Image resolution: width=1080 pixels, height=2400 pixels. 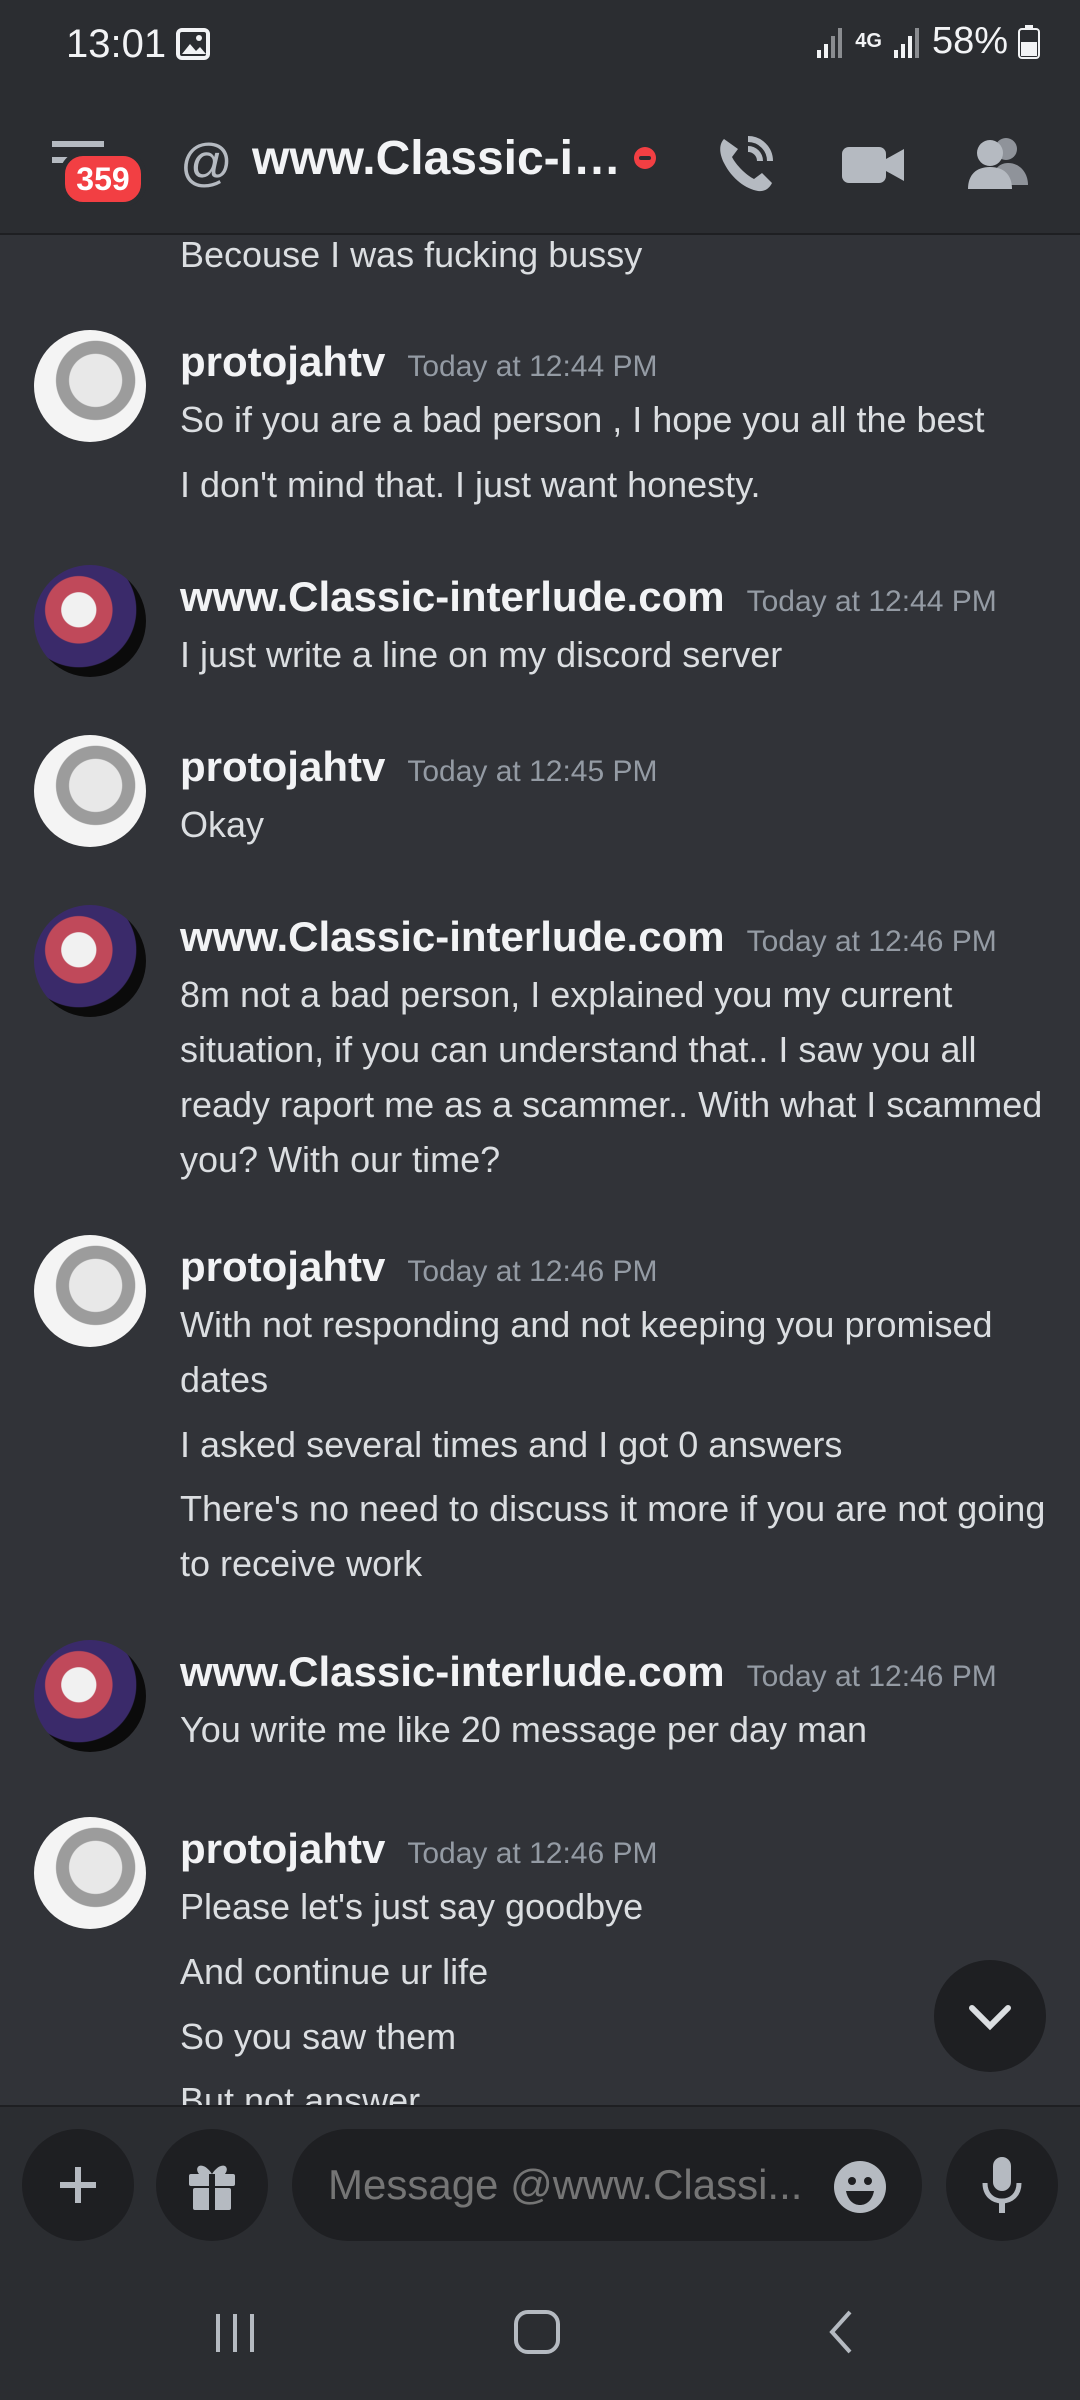 What do you see at coordinates (607, 2185) in the screenshot?
I see `message-input` at bounding box center [607, 2185].